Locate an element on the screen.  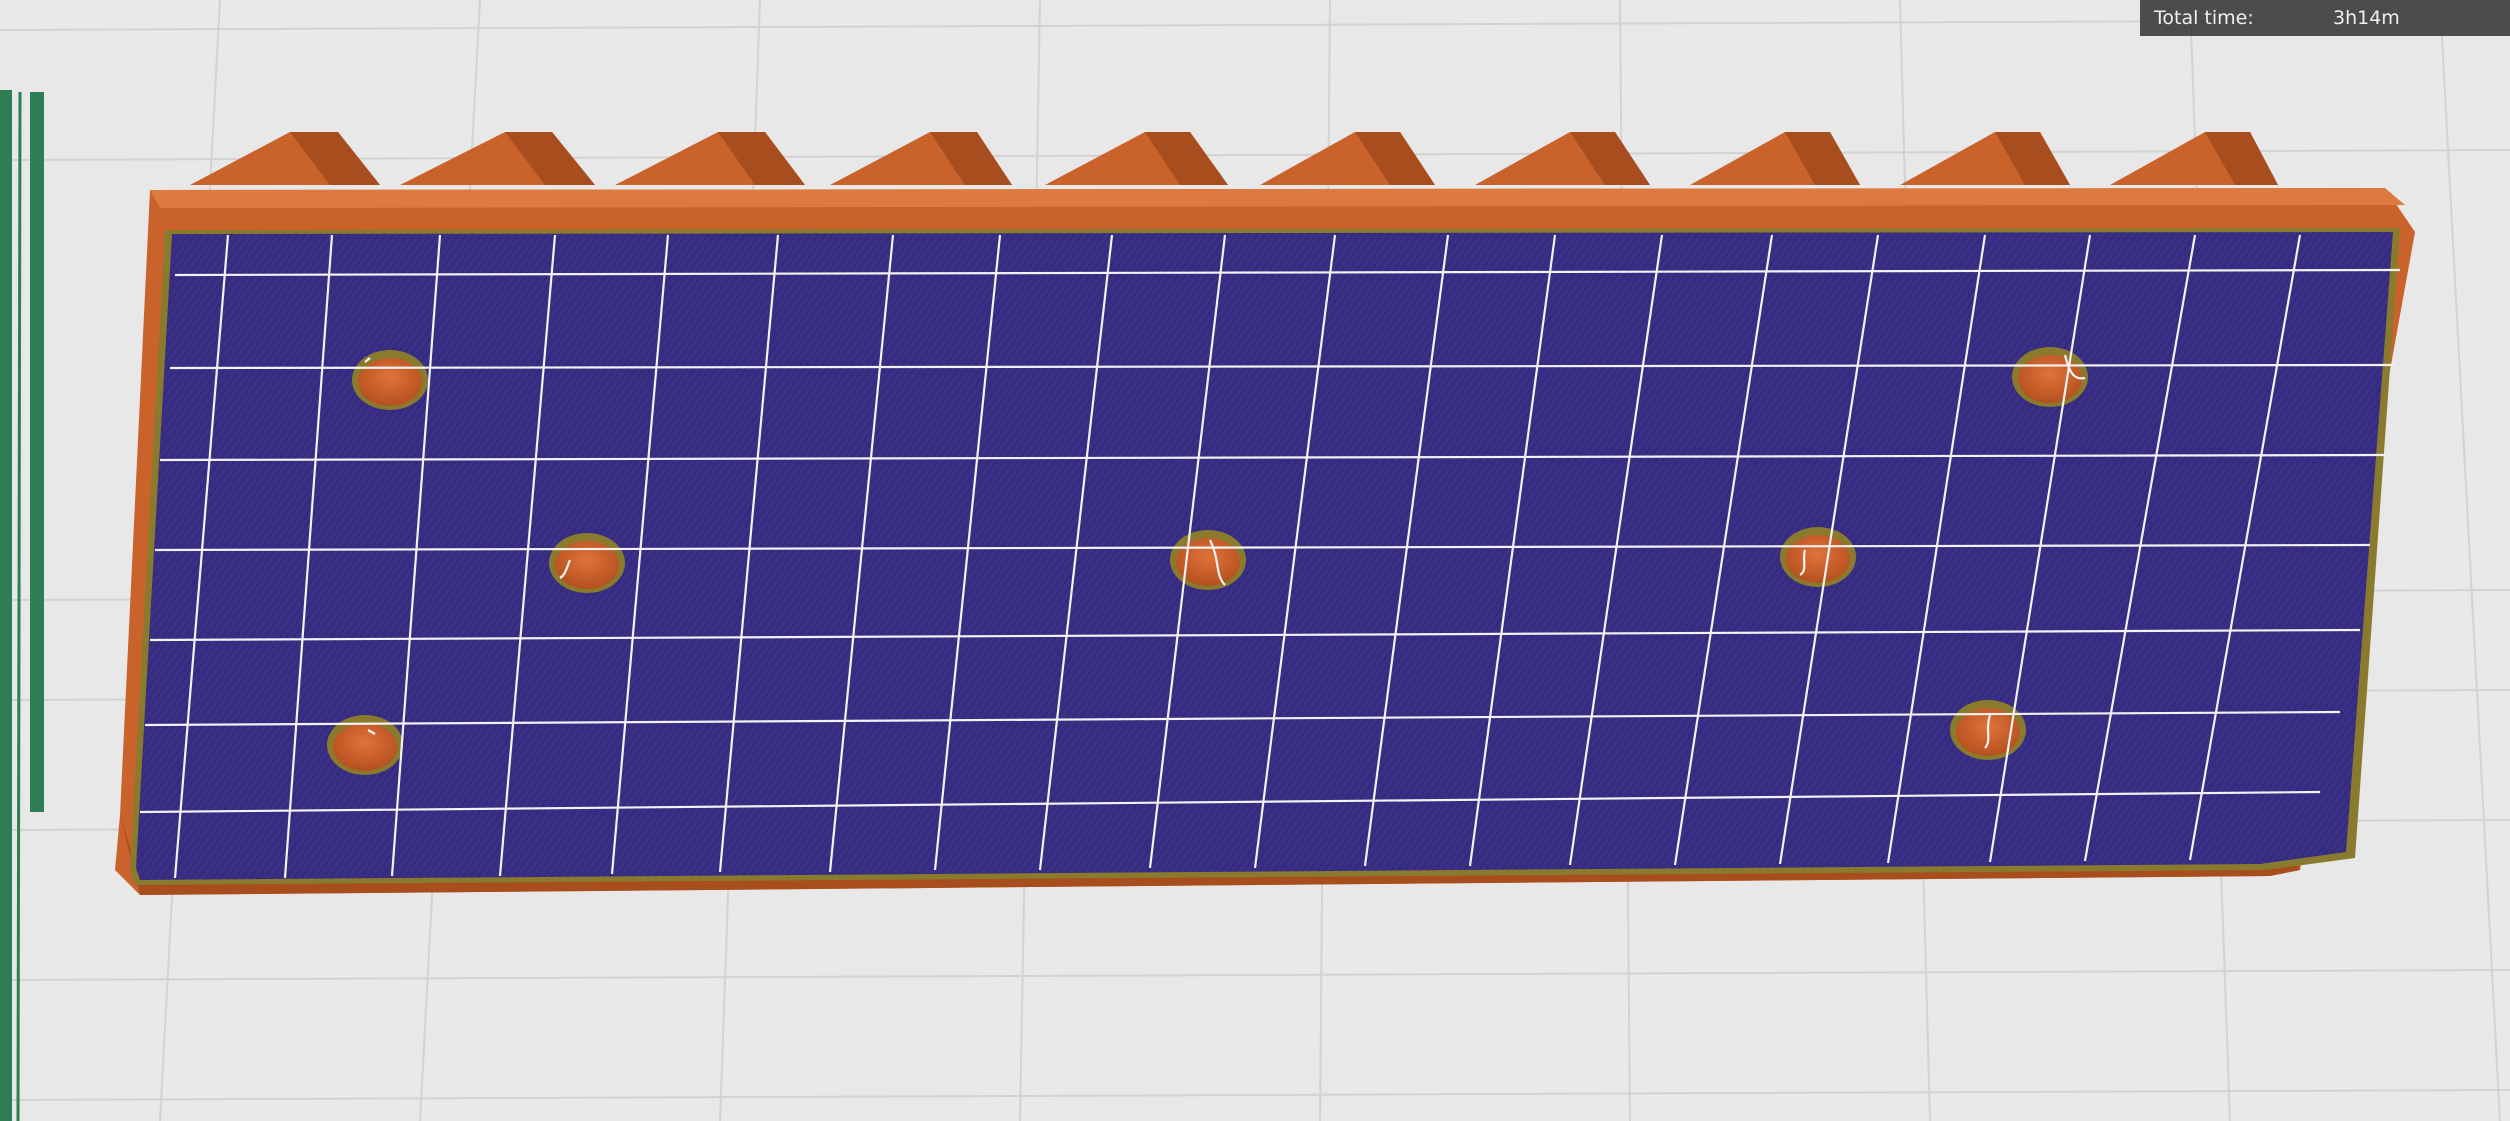
print-stats-panel: Total time: 3h14m is located at coordinates (2325, 18).